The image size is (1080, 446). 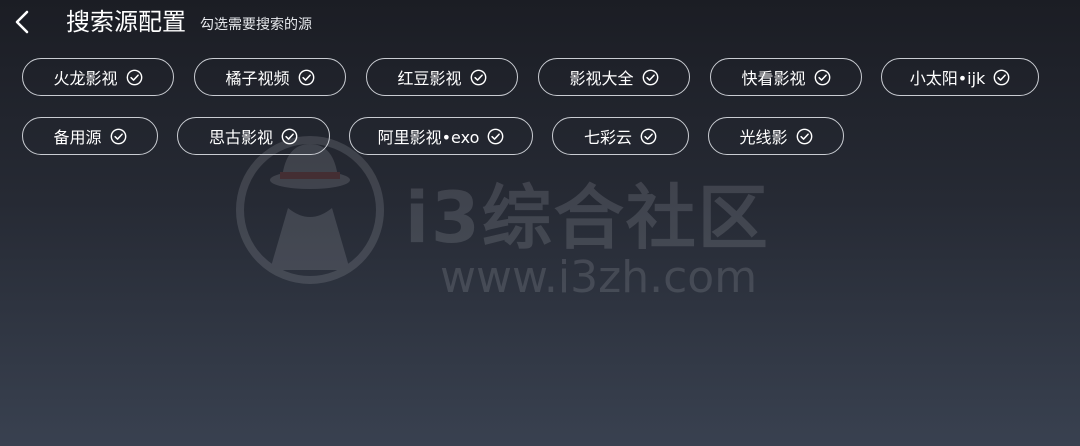 I want to click on source-chip: 七彩云, so click(x=620, y=136).